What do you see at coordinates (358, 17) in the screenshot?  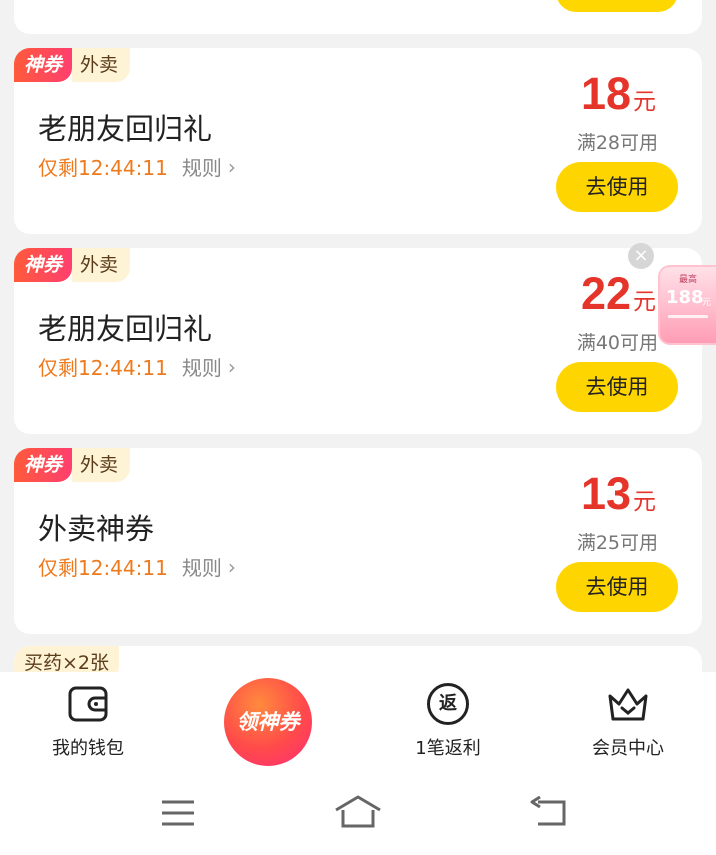 I see `previous-coupon-card` at bounding box center [358, 17].